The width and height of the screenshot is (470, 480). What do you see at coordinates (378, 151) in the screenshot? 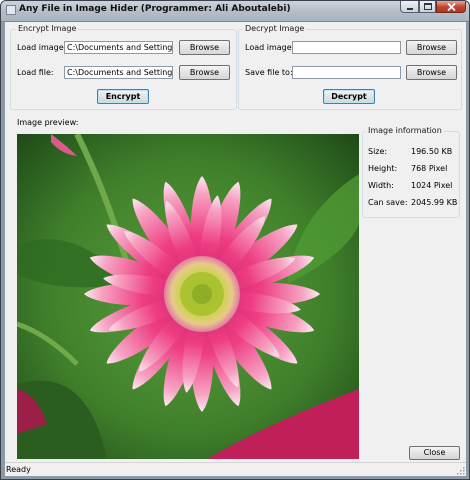
I see `info-size-label: Size:` at bounding box center [378, 151].